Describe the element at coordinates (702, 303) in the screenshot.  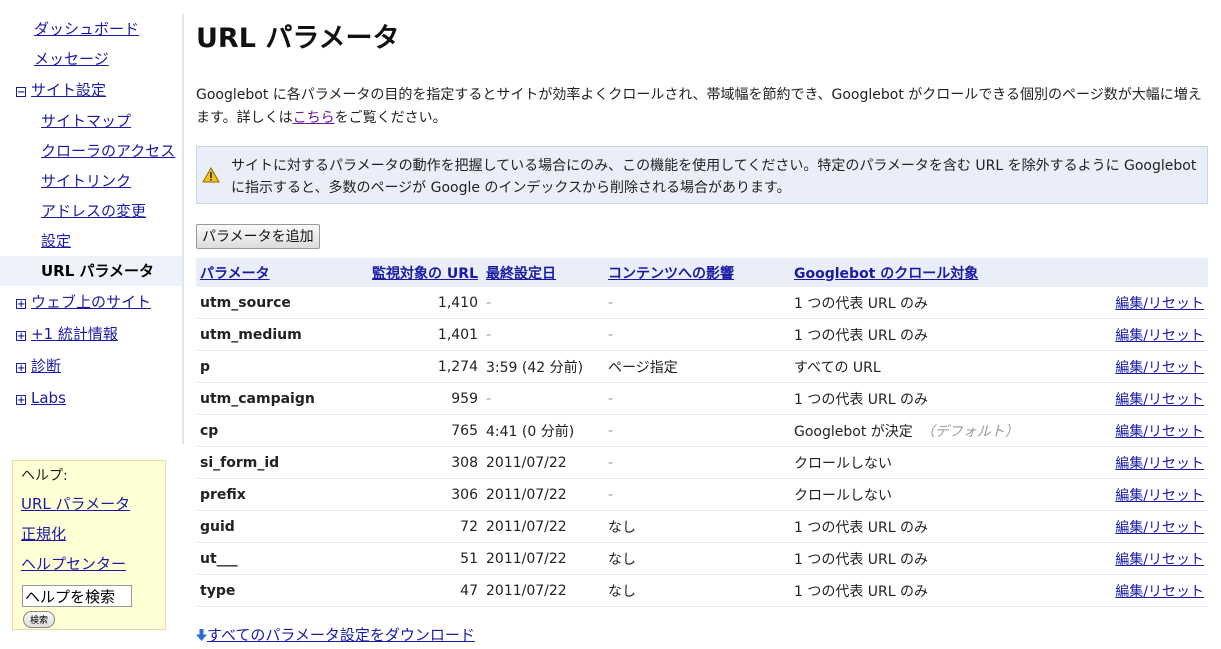
I see `table-row: utm_source 1,410- -1 つの代表 URL のみ 編集/リセット` at that location.